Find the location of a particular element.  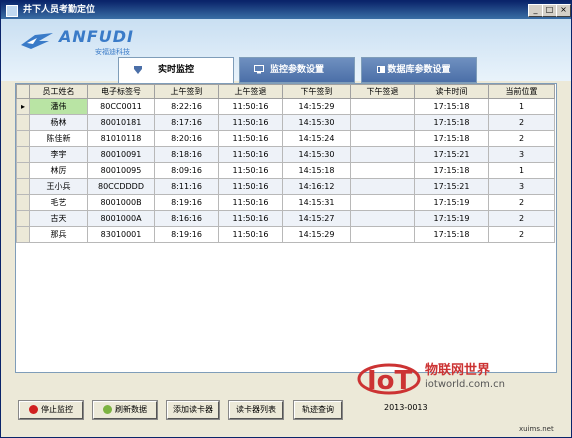

cell-name: 那兵 is located at coordinates (58, 234).